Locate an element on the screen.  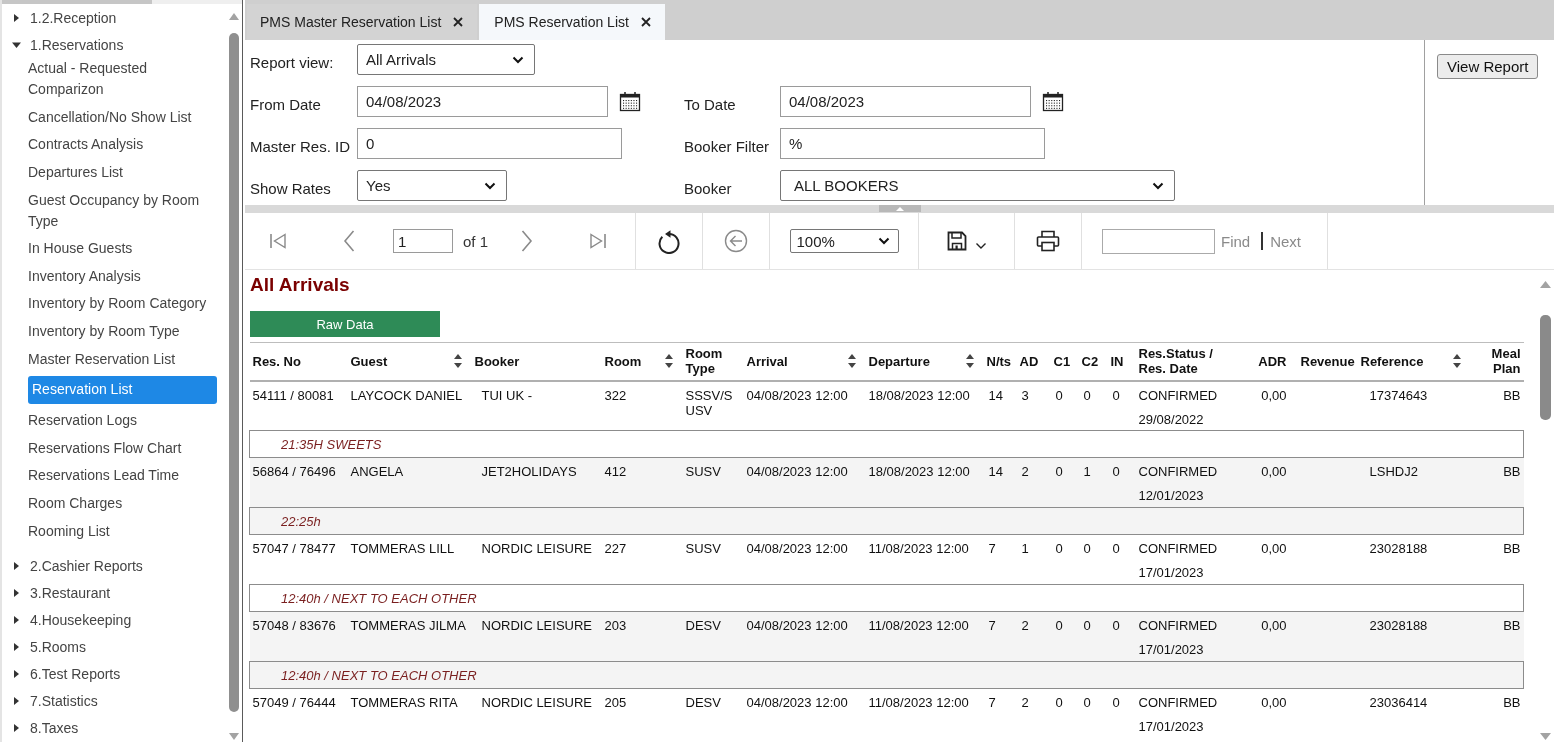
sidebar-item: Guest Occupancy by Room Type is located at coordinates (122, 210).